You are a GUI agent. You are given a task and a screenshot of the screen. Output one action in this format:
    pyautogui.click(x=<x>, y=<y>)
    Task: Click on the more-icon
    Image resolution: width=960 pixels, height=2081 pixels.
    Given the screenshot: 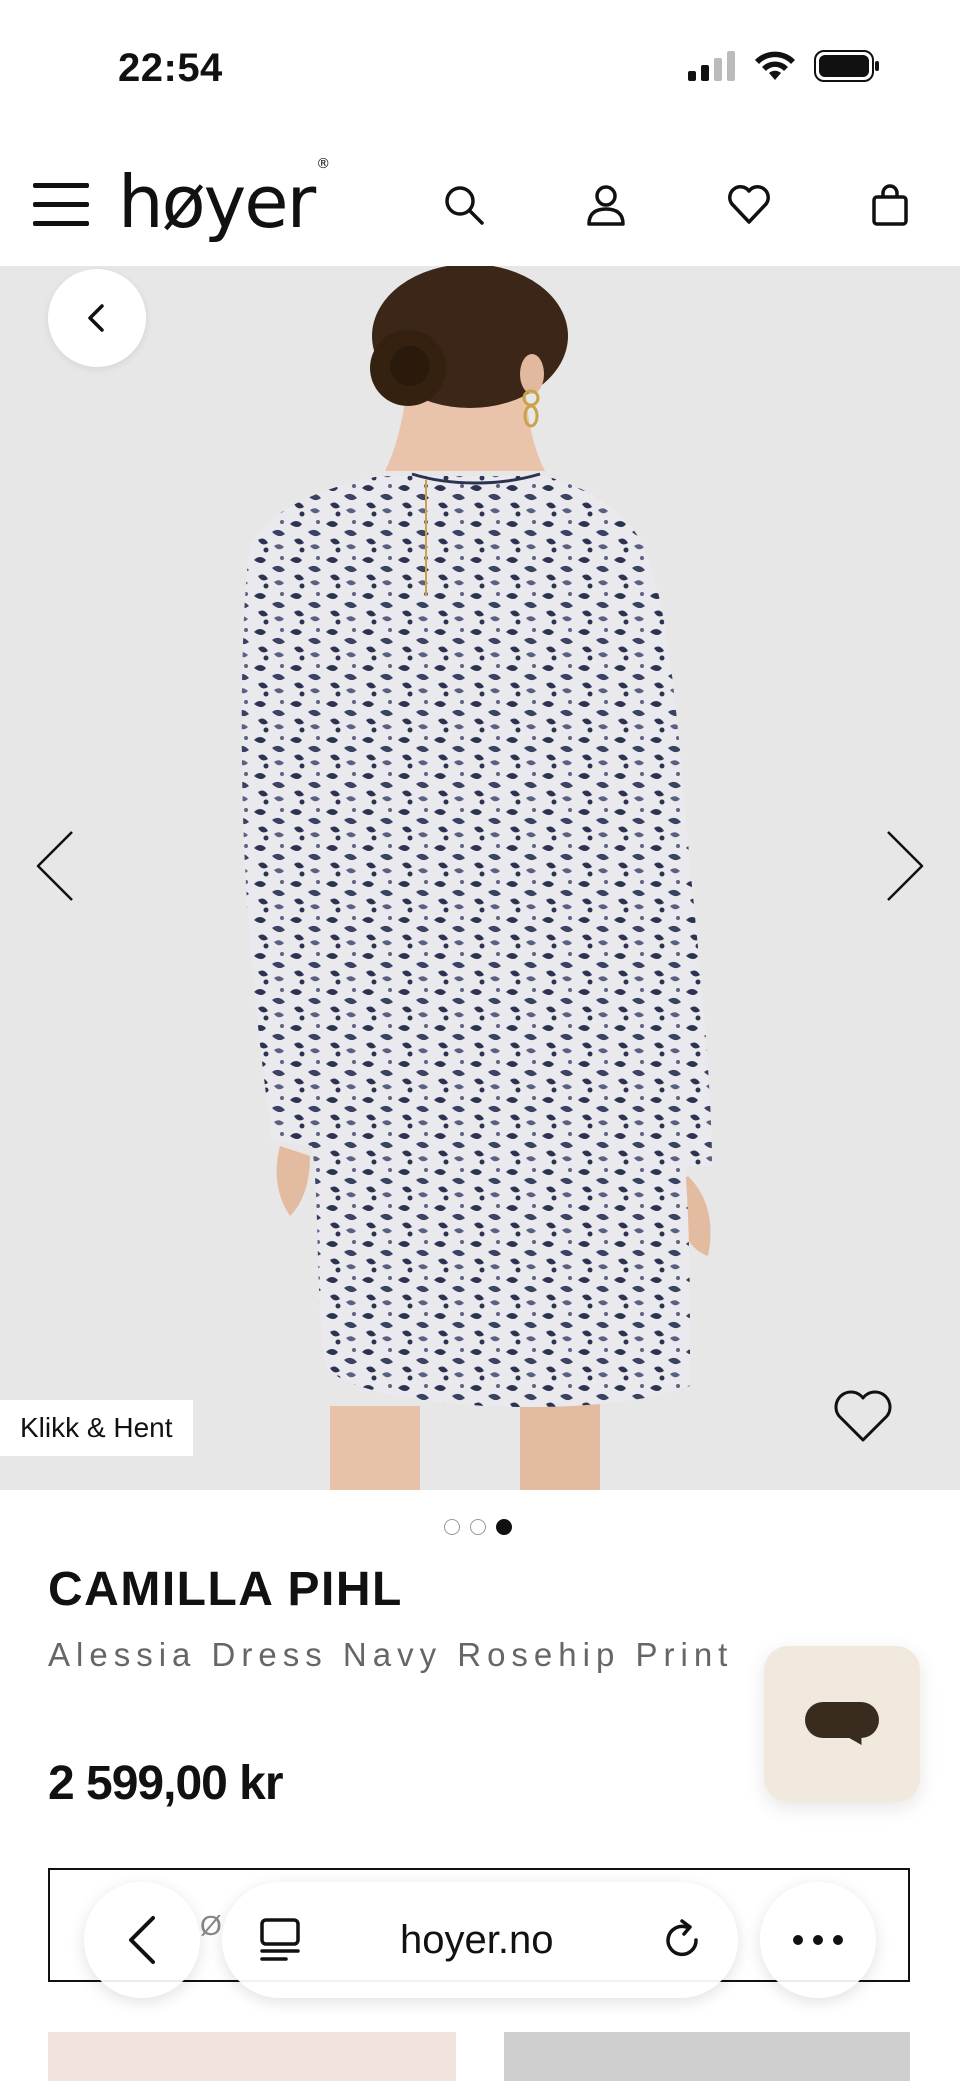 What is the action you would take?
    pyautogui.click(x=818, y=1940)
    